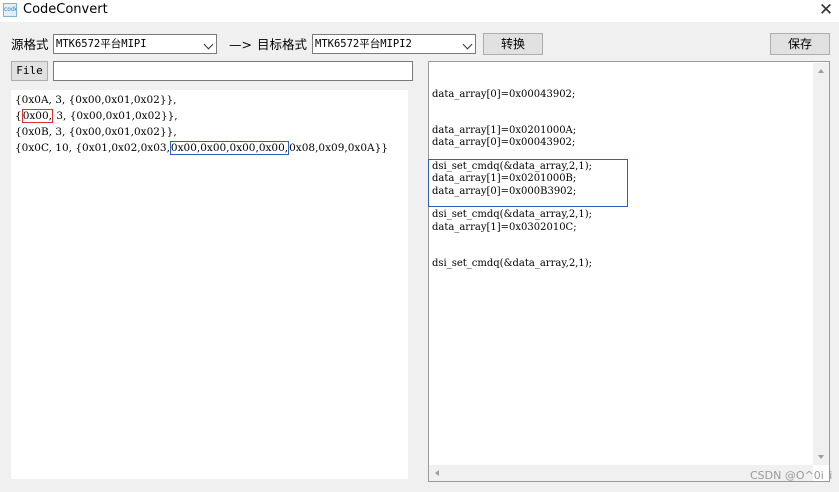 This screenshot has width=839, height=492. Describe the element at coordinates (229, 148) in the screenshot. I see `blue-highlight-box: 0x00,0x00,0x00,0x00,` at that location.